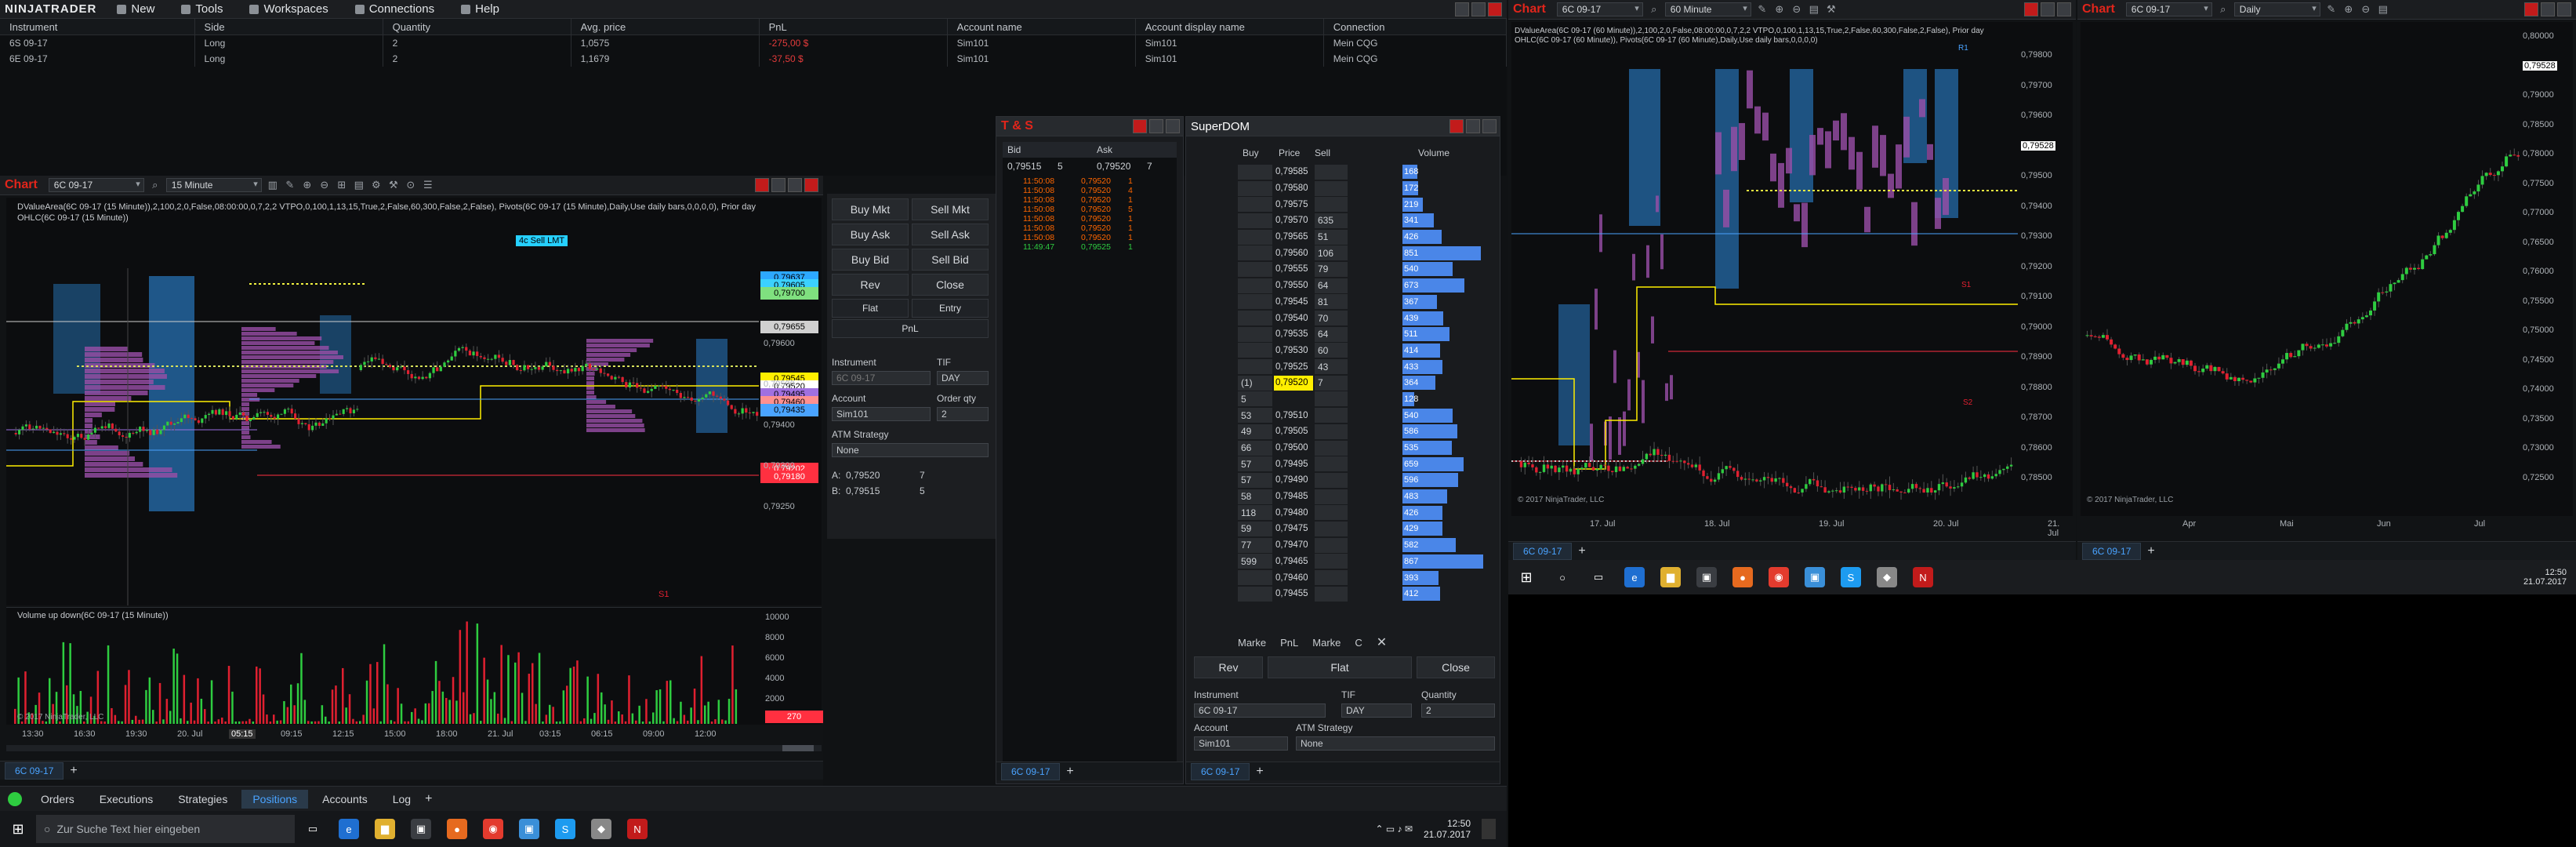 This screenshot has height=847, width=2576. What do you see at coordinates (811, 185) in the screenshot?
I see `chart1-x-button` at bounding box center [811, 185].